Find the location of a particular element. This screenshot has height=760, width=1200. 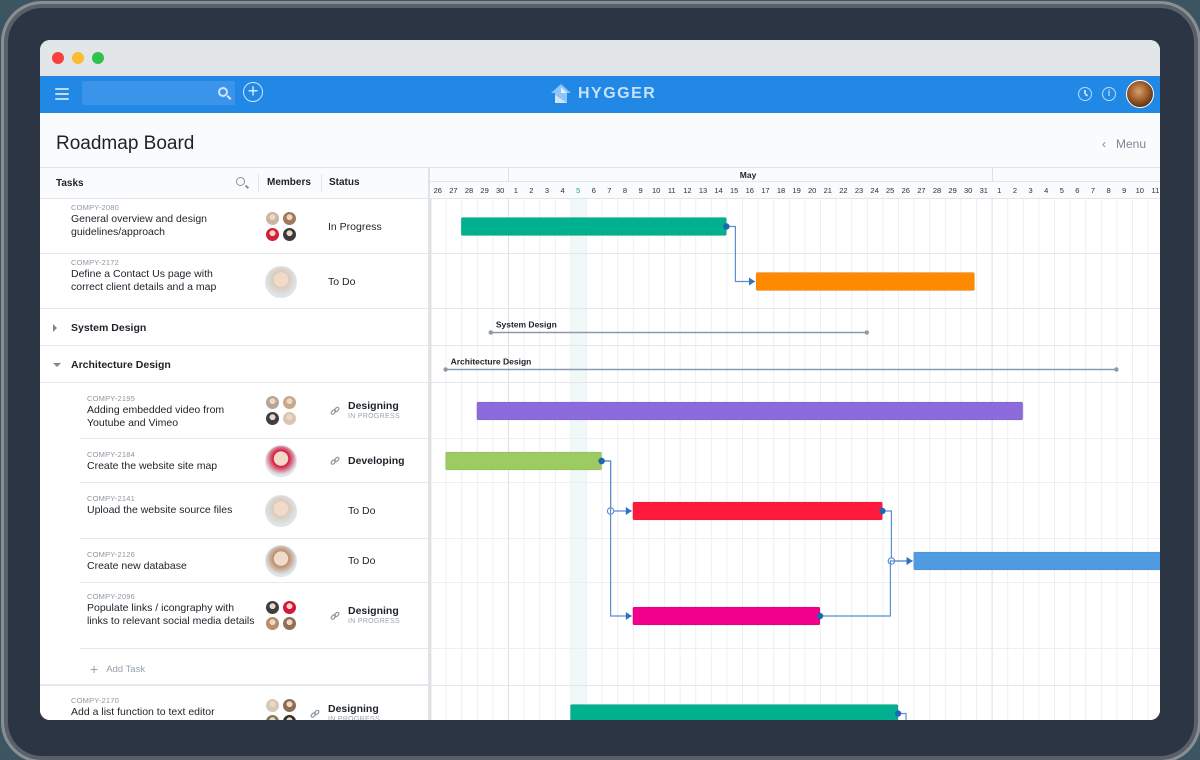

status-column-header: Status is located at coordinates (340, 183).